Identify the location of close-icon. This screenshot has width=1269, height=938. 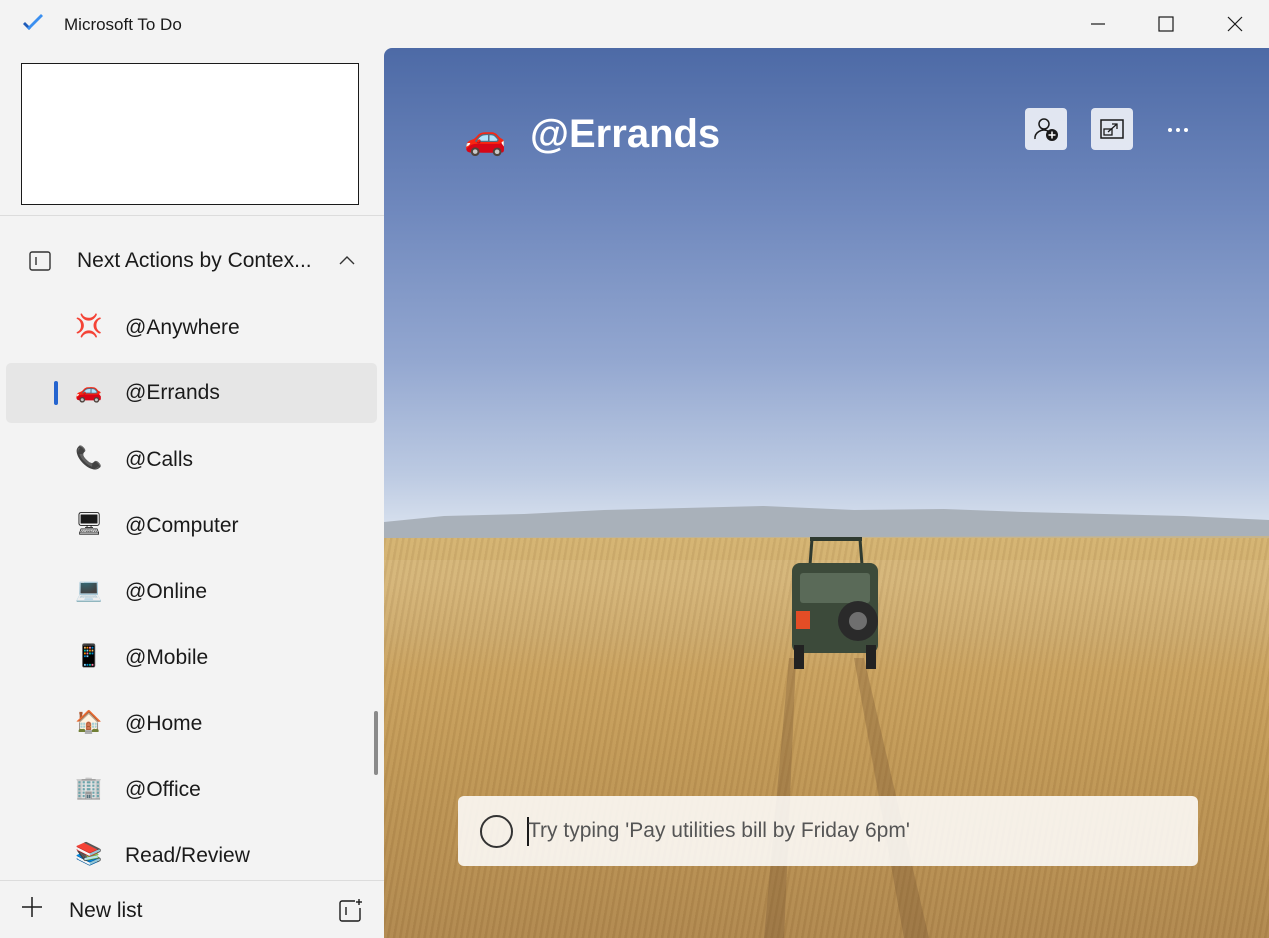
(1235, 24).